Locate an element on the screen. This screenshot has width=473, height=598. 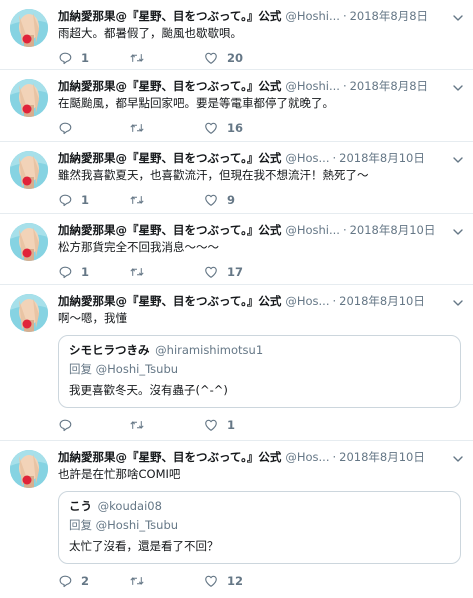
tweet-text: 雨超大。都暑假了，颱風也歇歇唄。 is located at coordinates (150, 33).